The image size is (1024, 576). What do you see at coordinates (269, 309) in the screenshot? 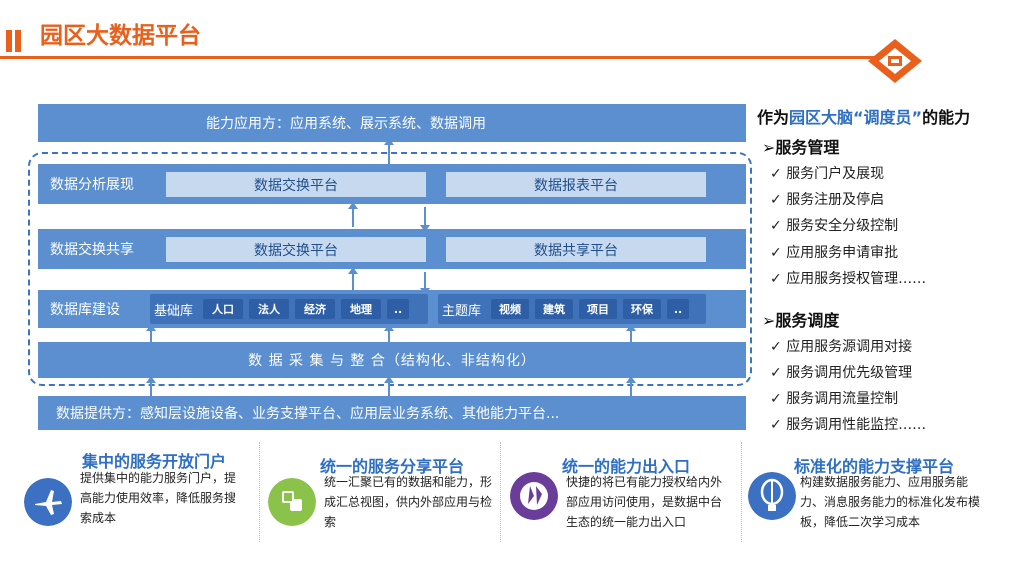
I see `tag-legal-entity: 法人` at bounding box center [269, 309].